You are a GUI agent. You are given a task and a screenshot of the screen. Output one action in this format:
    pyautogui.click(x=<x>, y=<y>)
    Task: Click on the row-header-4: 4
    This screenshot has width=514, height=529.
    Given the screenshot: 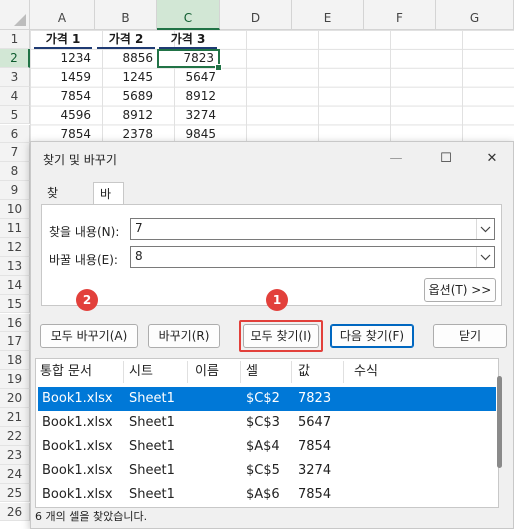 What is the action you would take?
    pyautogui.click(x=15, y=96)
    